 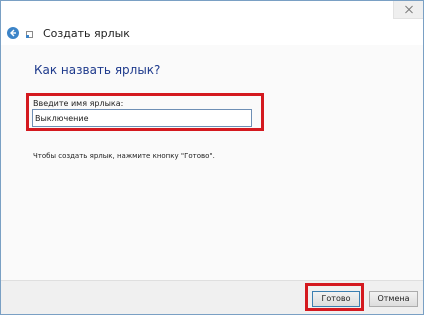 What do you see at coordinates (212, 23) in the screenshot?
I see `title-bar: Создать ярлык` at bounding box center [212, 23].